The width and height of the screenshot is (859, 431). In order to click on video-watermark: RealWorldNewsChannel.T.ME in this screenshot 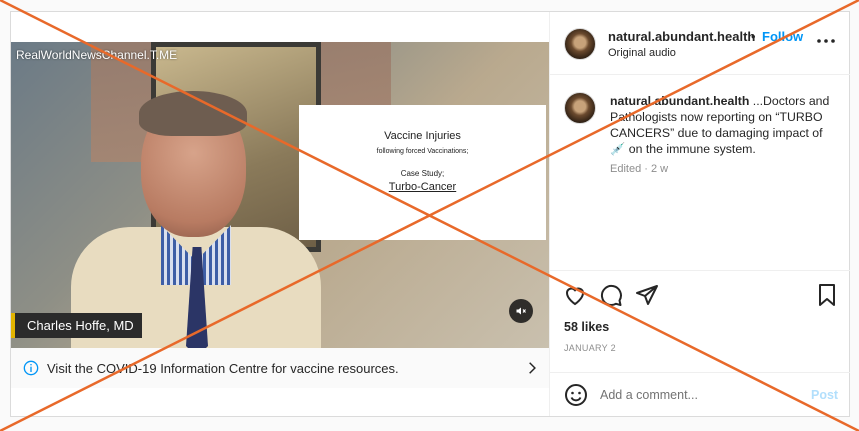, I will do `click(97, 55)`.